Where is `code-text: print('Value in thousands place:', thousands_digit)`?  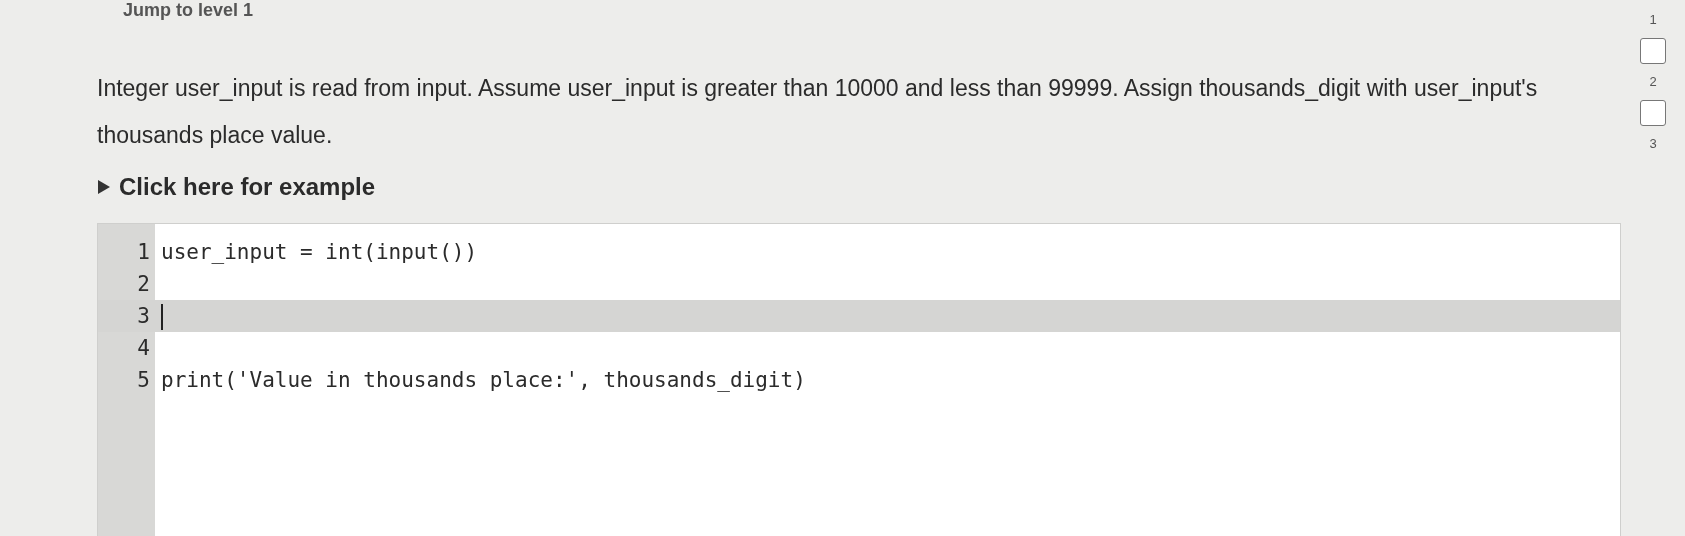 code-text: print('Value in thousands place:', thousands_digit) is located at coordinates (483, 380).